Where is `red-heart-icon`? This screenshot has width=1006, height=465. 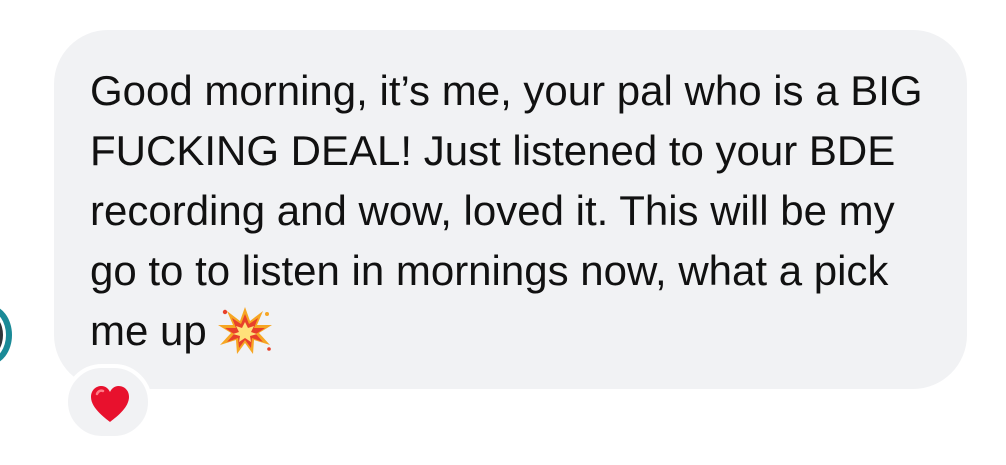
red-heart-icon is located at coordinates (110, 404).